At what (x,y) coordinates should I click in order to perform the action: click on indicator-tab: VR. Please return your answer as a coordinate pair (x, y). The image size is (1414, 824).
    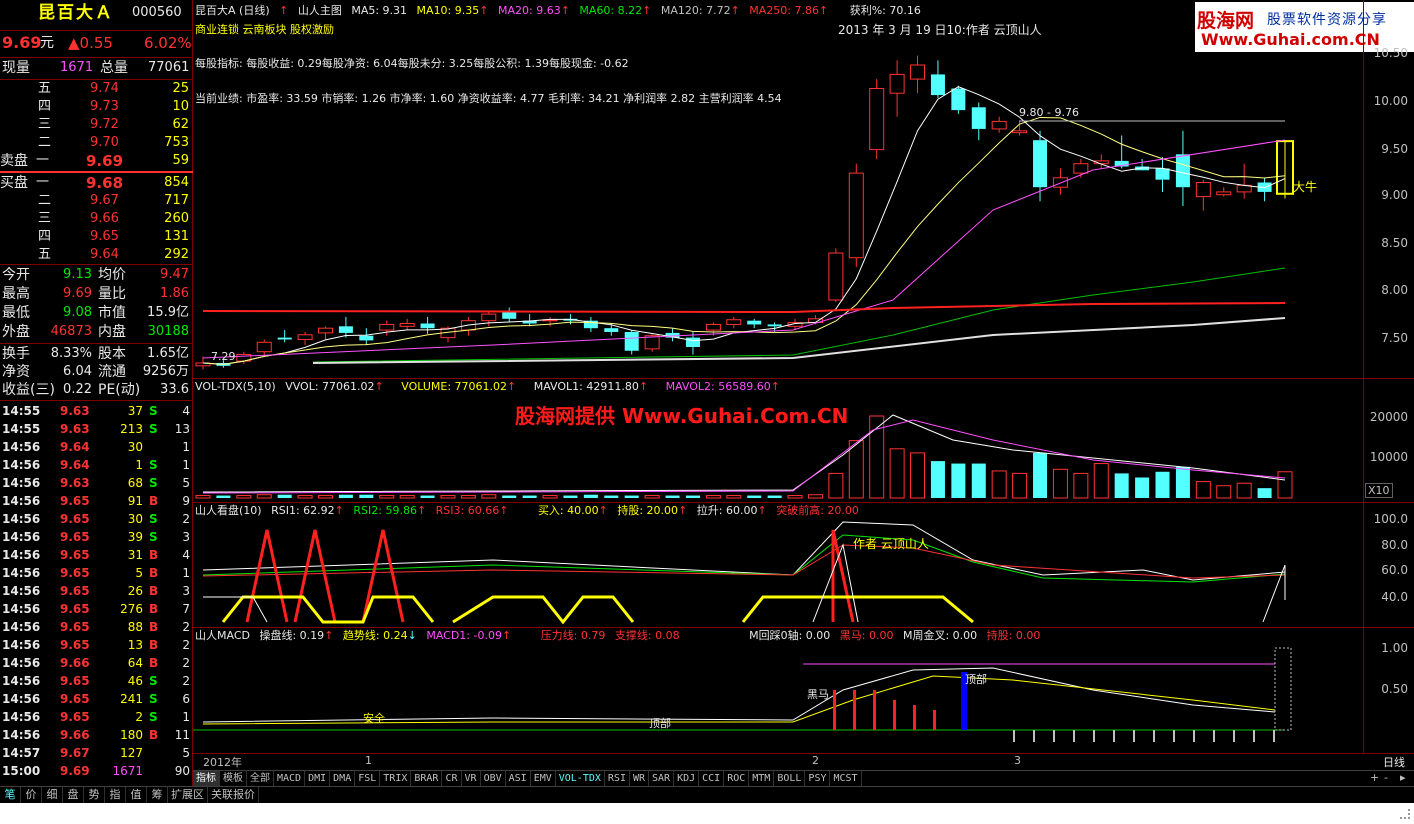
    Looking at the image, I should click on (471, 778).